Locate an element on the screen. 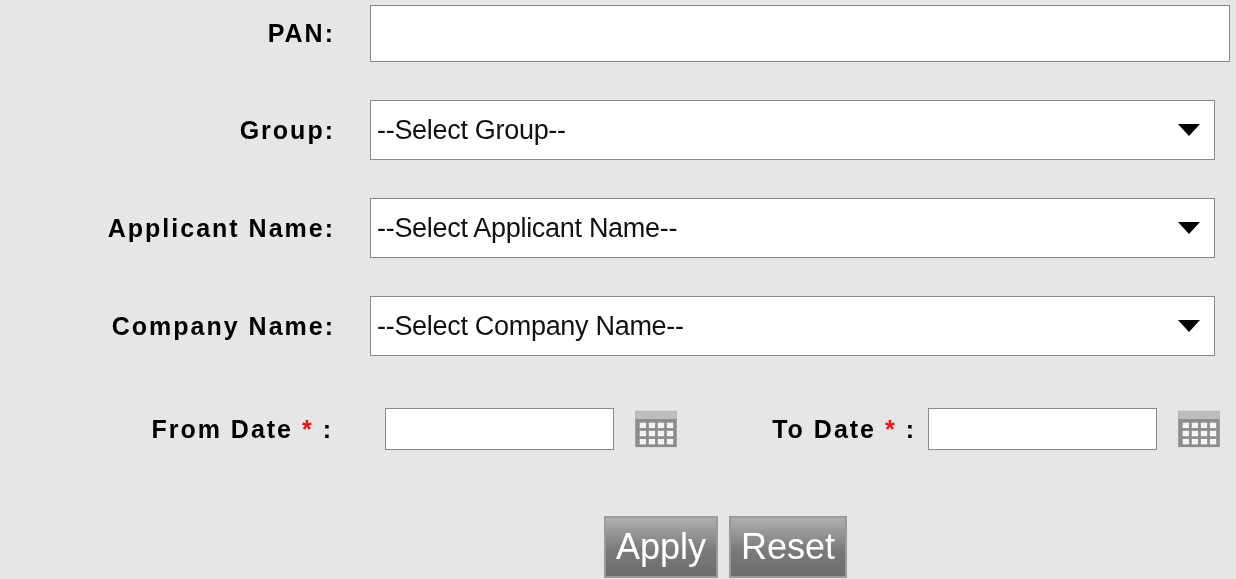 Image resolution: width=1236 pixels, height=579 pixels. apply-button: Apply is located at coordinates (661, 547).